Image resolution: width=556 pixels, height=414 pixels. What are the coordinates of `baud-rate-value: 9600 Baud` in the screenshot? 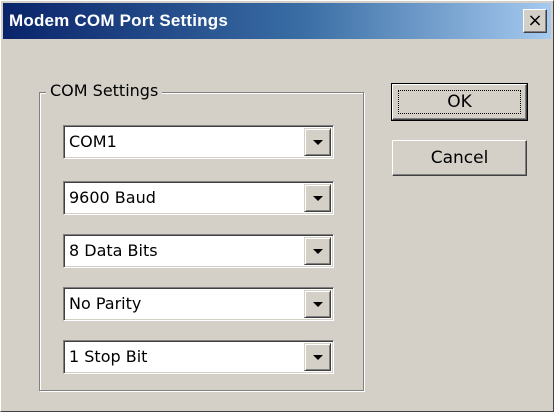 It's located at (112, 197).